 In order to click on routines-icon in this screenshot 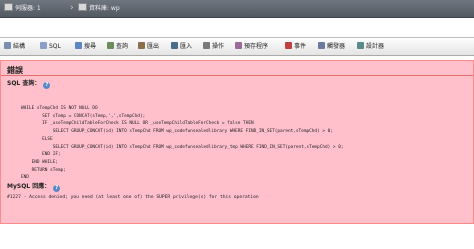, I will do `click(238, 45)`.